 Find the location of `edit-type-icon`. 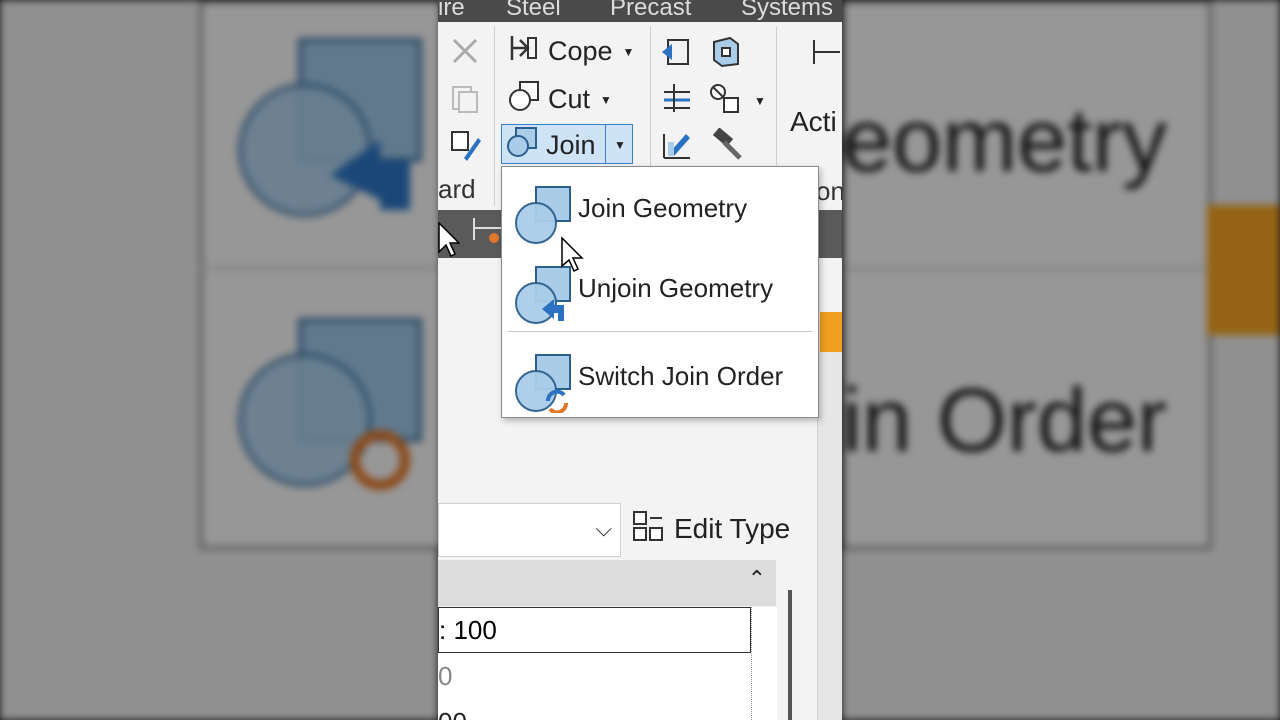

edit-type-icon is located at coordinates (648, 529).